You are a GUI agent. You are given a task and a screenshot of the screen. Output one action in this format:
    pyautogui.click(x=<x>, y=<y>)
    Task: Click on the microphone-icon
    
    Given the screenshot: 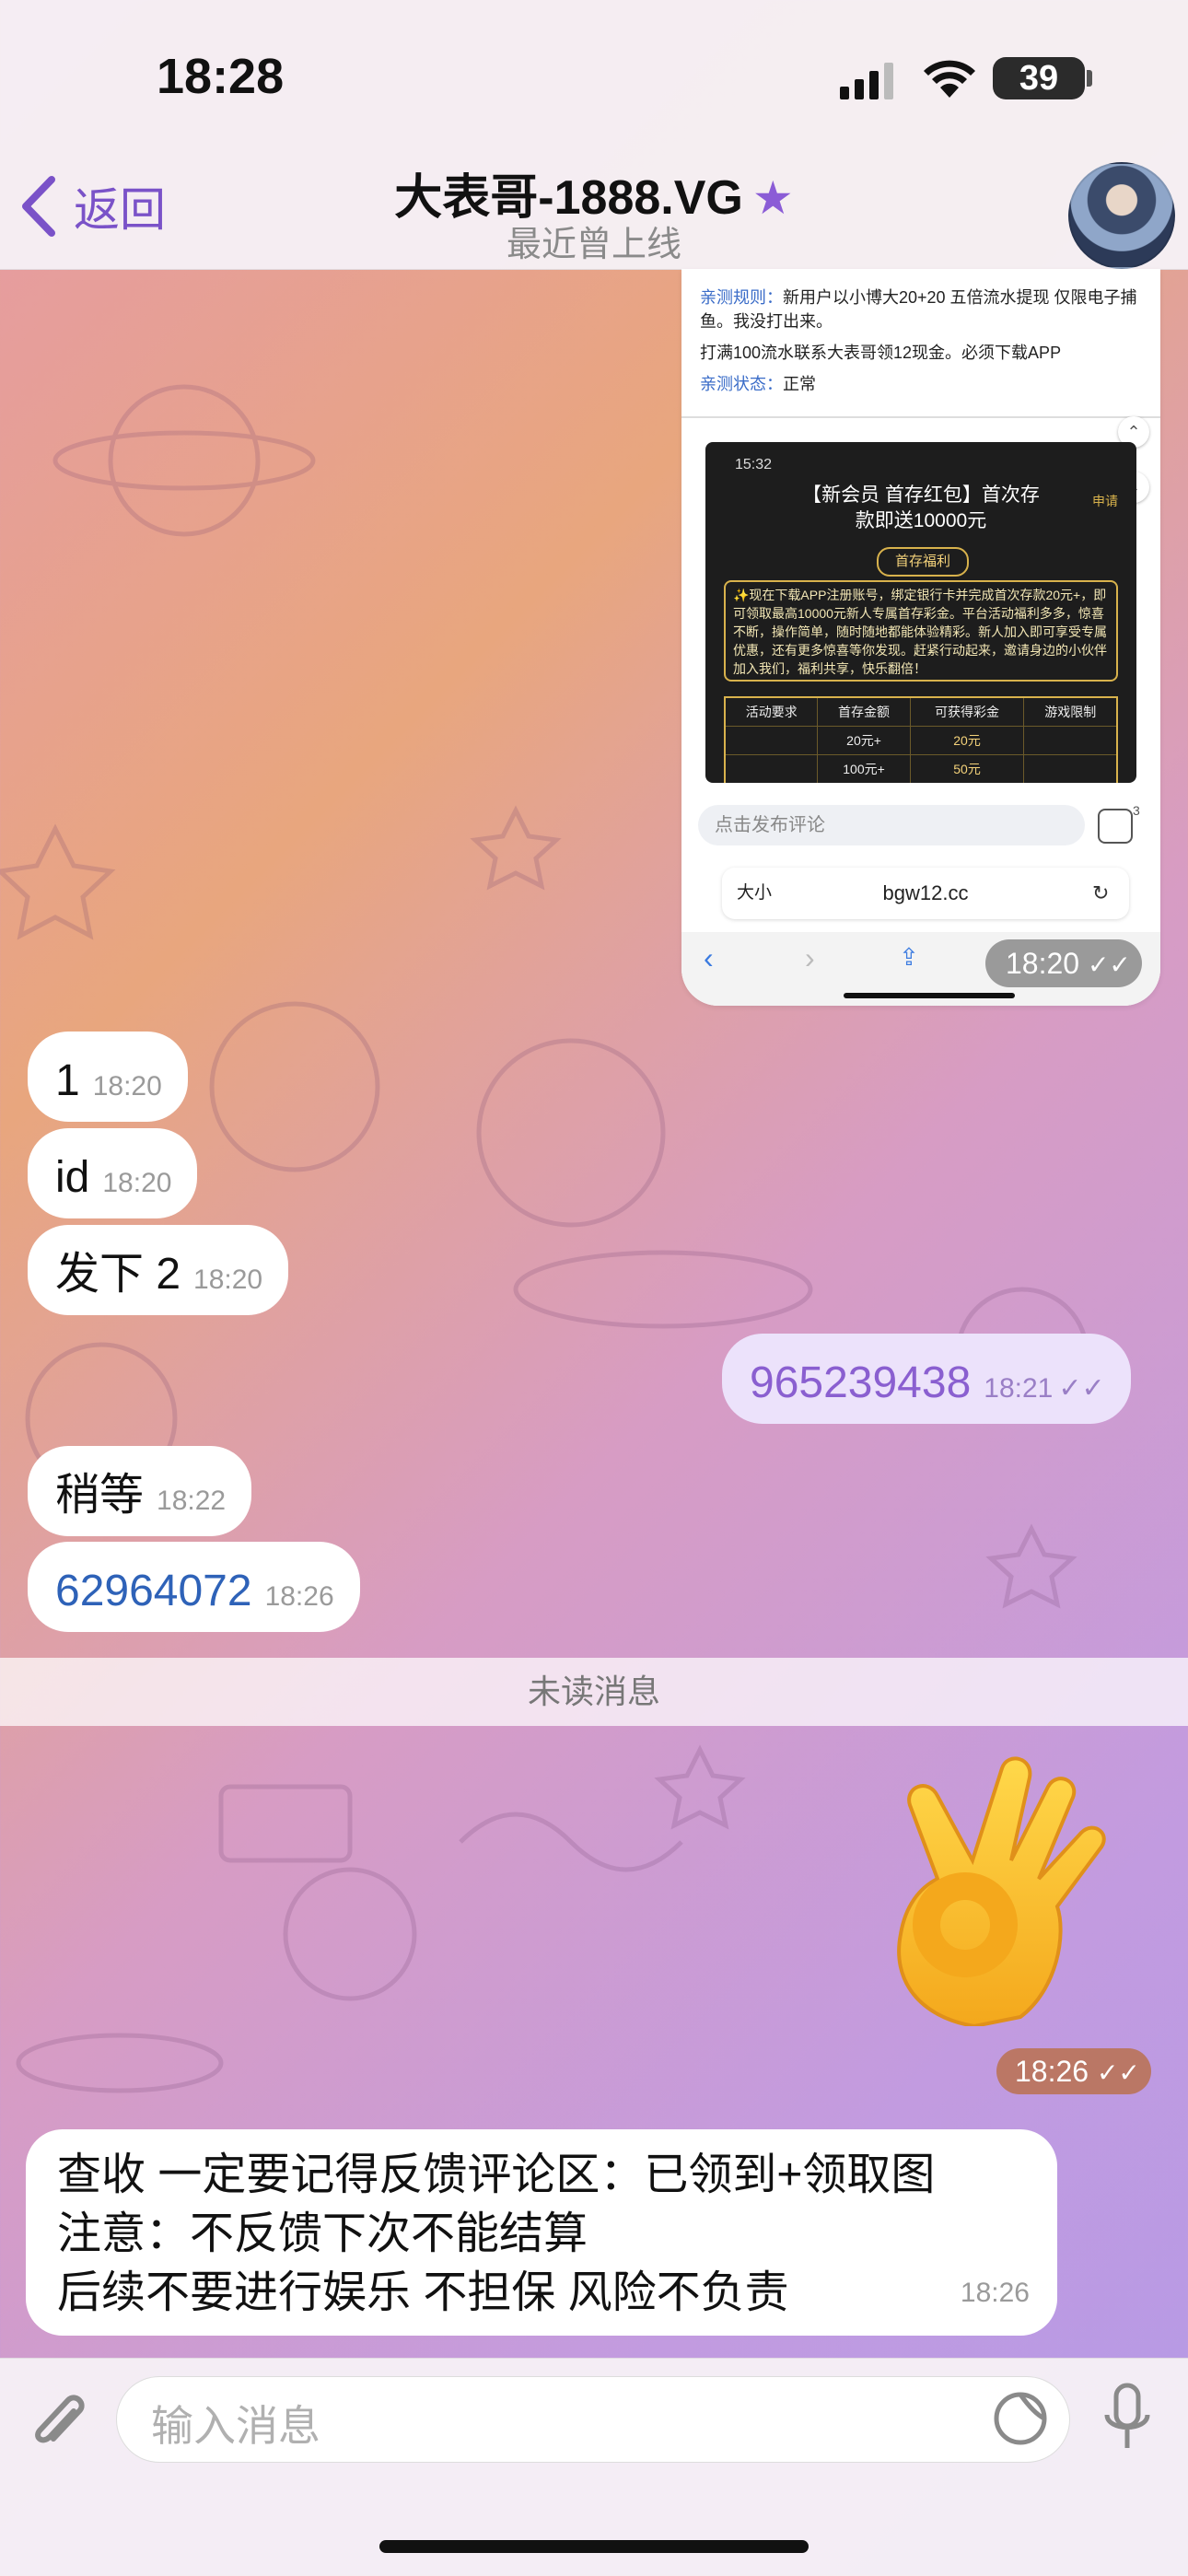 What is the action you would take?
    pyautogui.click(x=1127, y=2418)
    